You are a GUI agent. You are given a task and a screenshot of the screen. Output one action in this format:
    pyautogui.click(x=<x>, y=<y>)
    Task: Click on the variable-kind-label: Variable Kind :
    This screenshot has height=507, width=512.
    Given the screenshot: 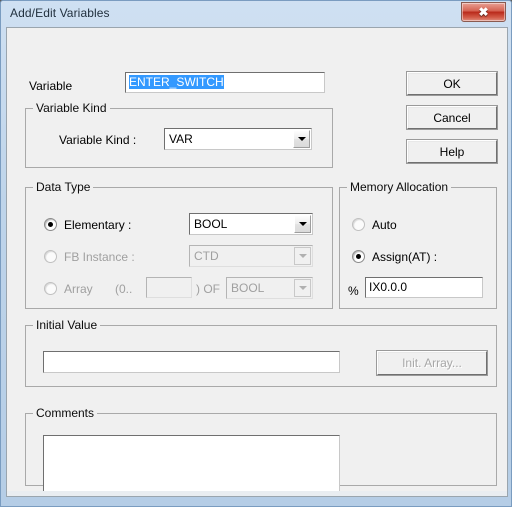 What is the action you would take?
    pyautogui.click(x=98, y=140)
    